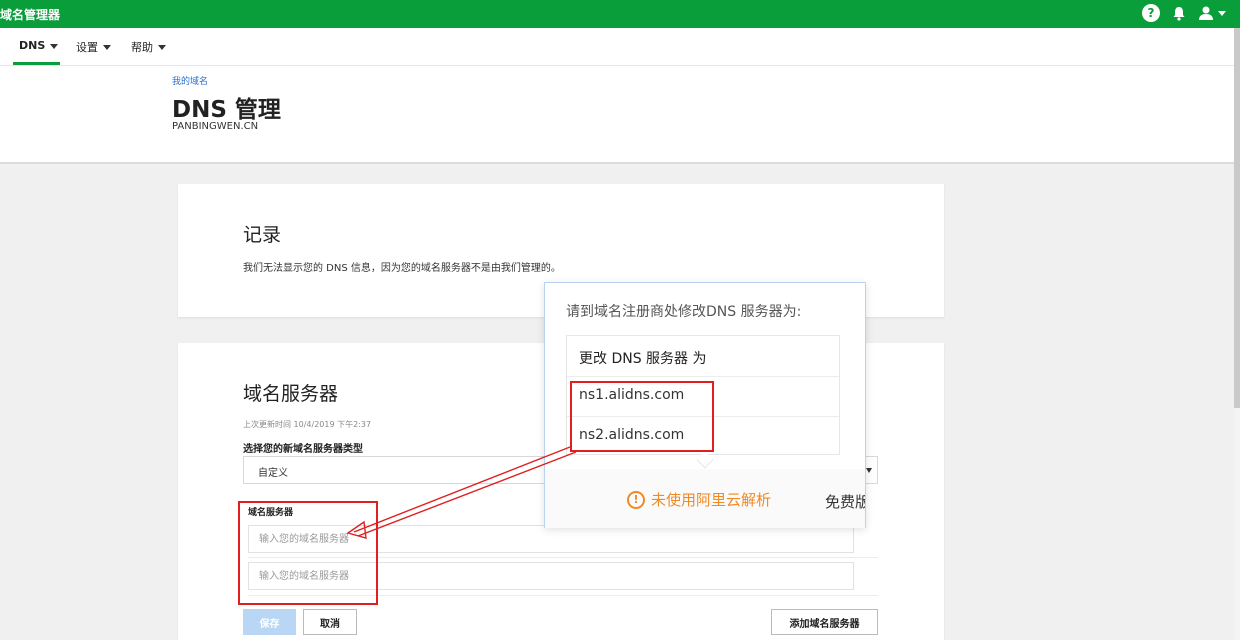  What do you see at coordinates (1179, 13) in the screenshot?
I see `bell-icon` at bounding box center [1179, 13].